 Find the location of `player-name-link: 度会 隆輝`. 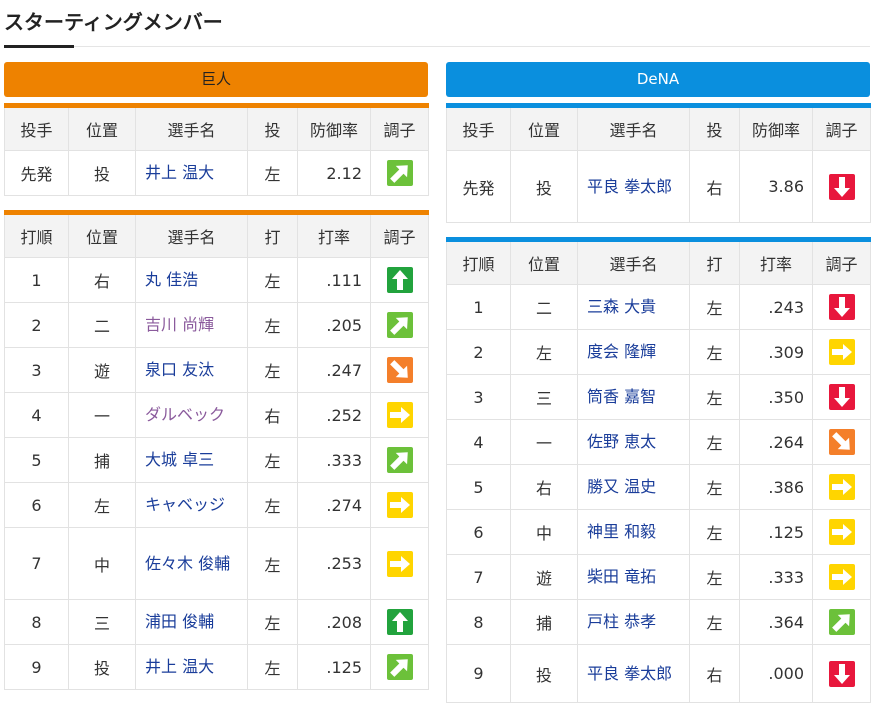

player-name-link: 度会 隆輝 is located at coordinates (633, 352).